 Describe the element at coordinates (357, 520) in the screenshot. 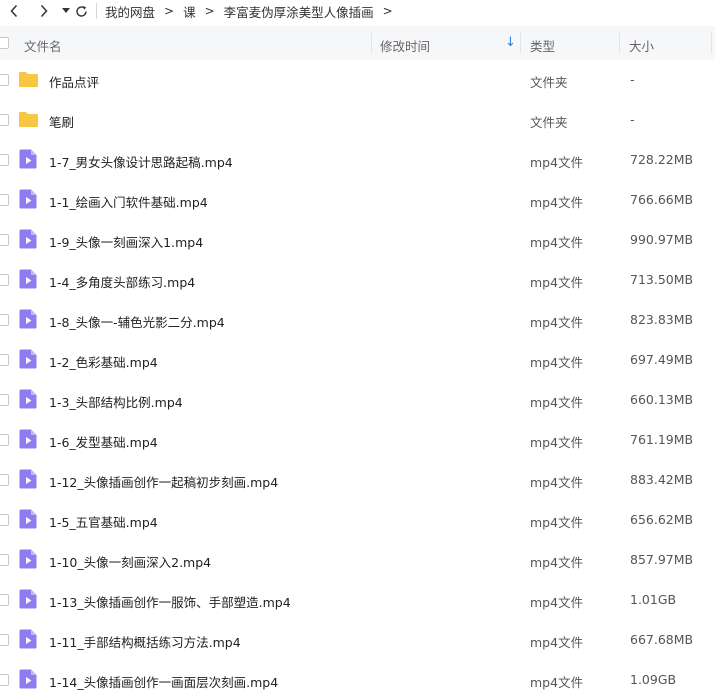

I see `file-row: 1-5_五官基础.mp4 mp4文件 656.62MB` at that location.